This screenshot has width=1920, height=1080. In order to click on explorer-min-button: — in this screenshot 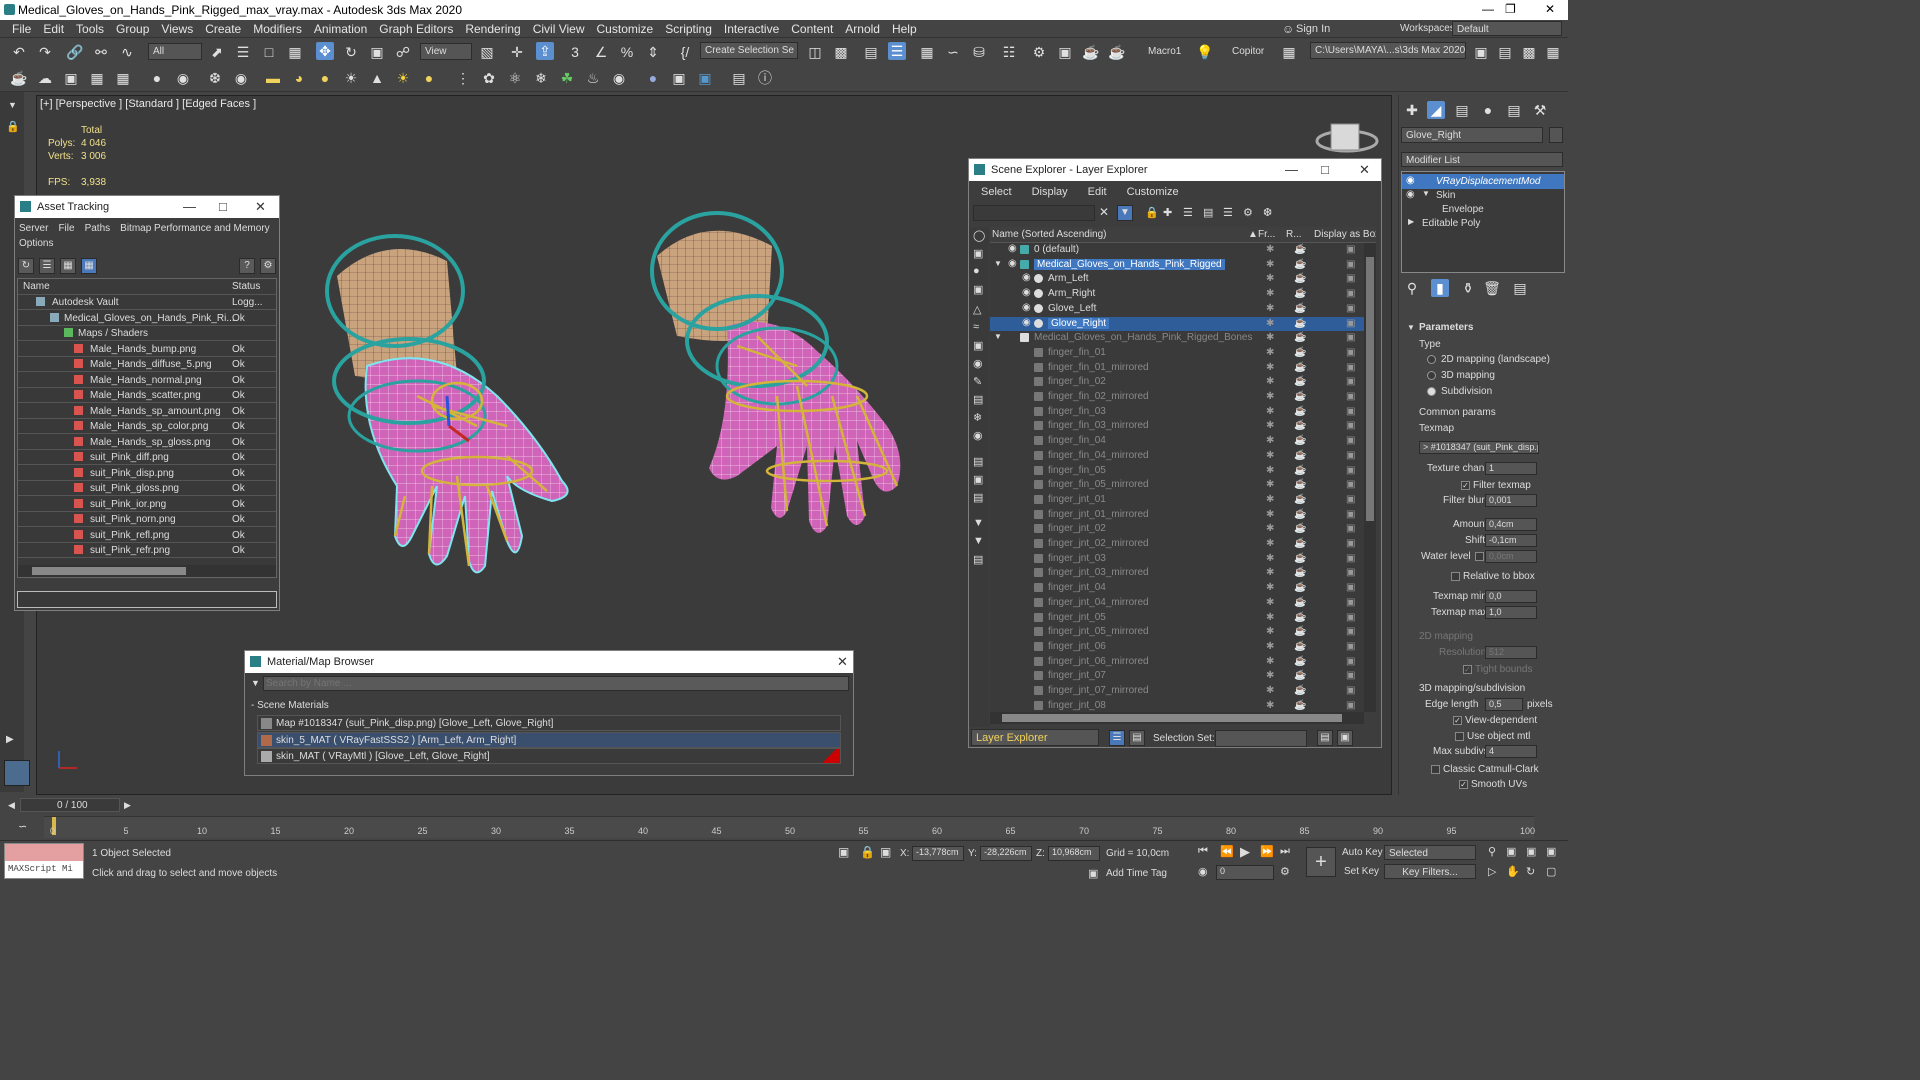, I will do `click(1291, 169)`.